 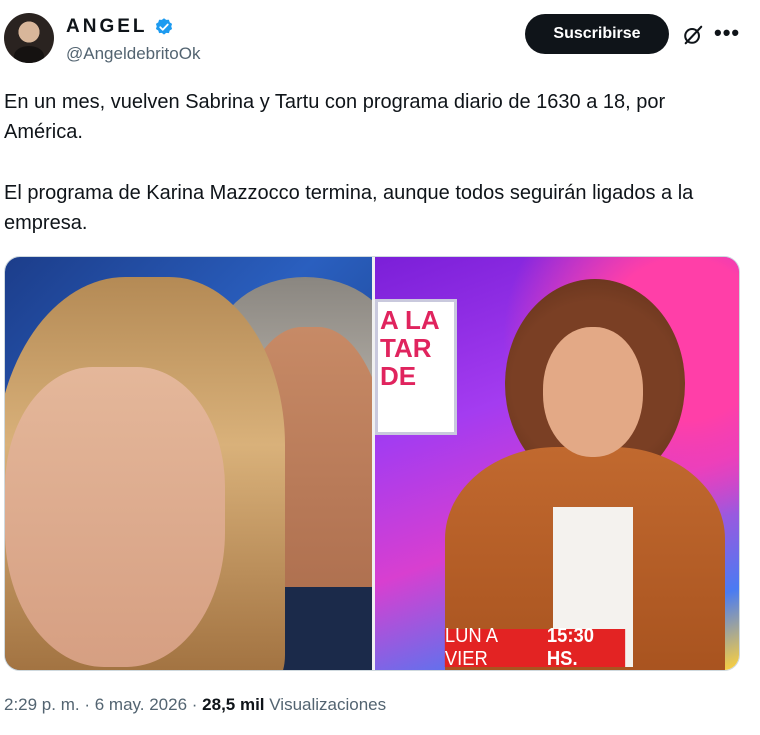 What do you see at coordinates (141, 704) in the screenshot?
I see `tweet-date: 6 may. 2026` at bounding box center [141, 704].